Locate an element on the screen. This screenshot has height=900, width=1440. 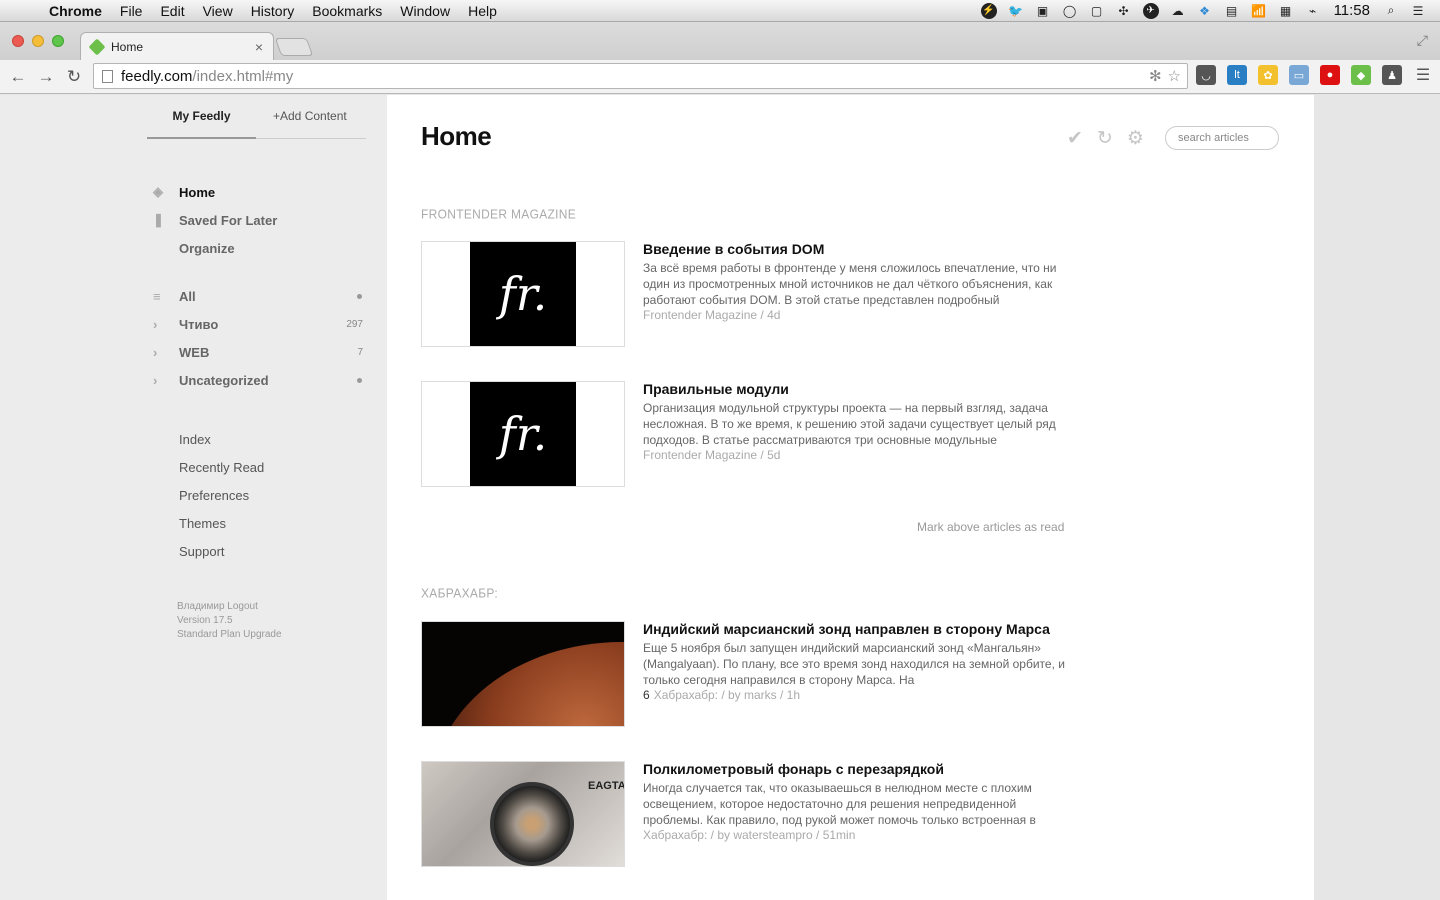
sidebar-link-preferences: Preferences is located at coordinates (214, 495).